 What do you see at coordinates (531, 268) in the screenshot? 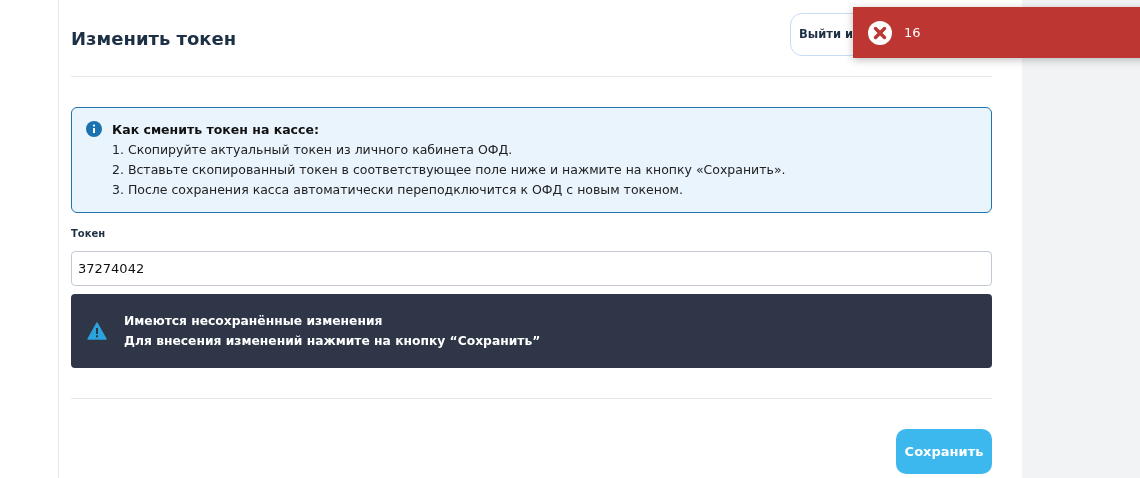
I see `token-input-field: 37274042` at bounding box center [531, 268].